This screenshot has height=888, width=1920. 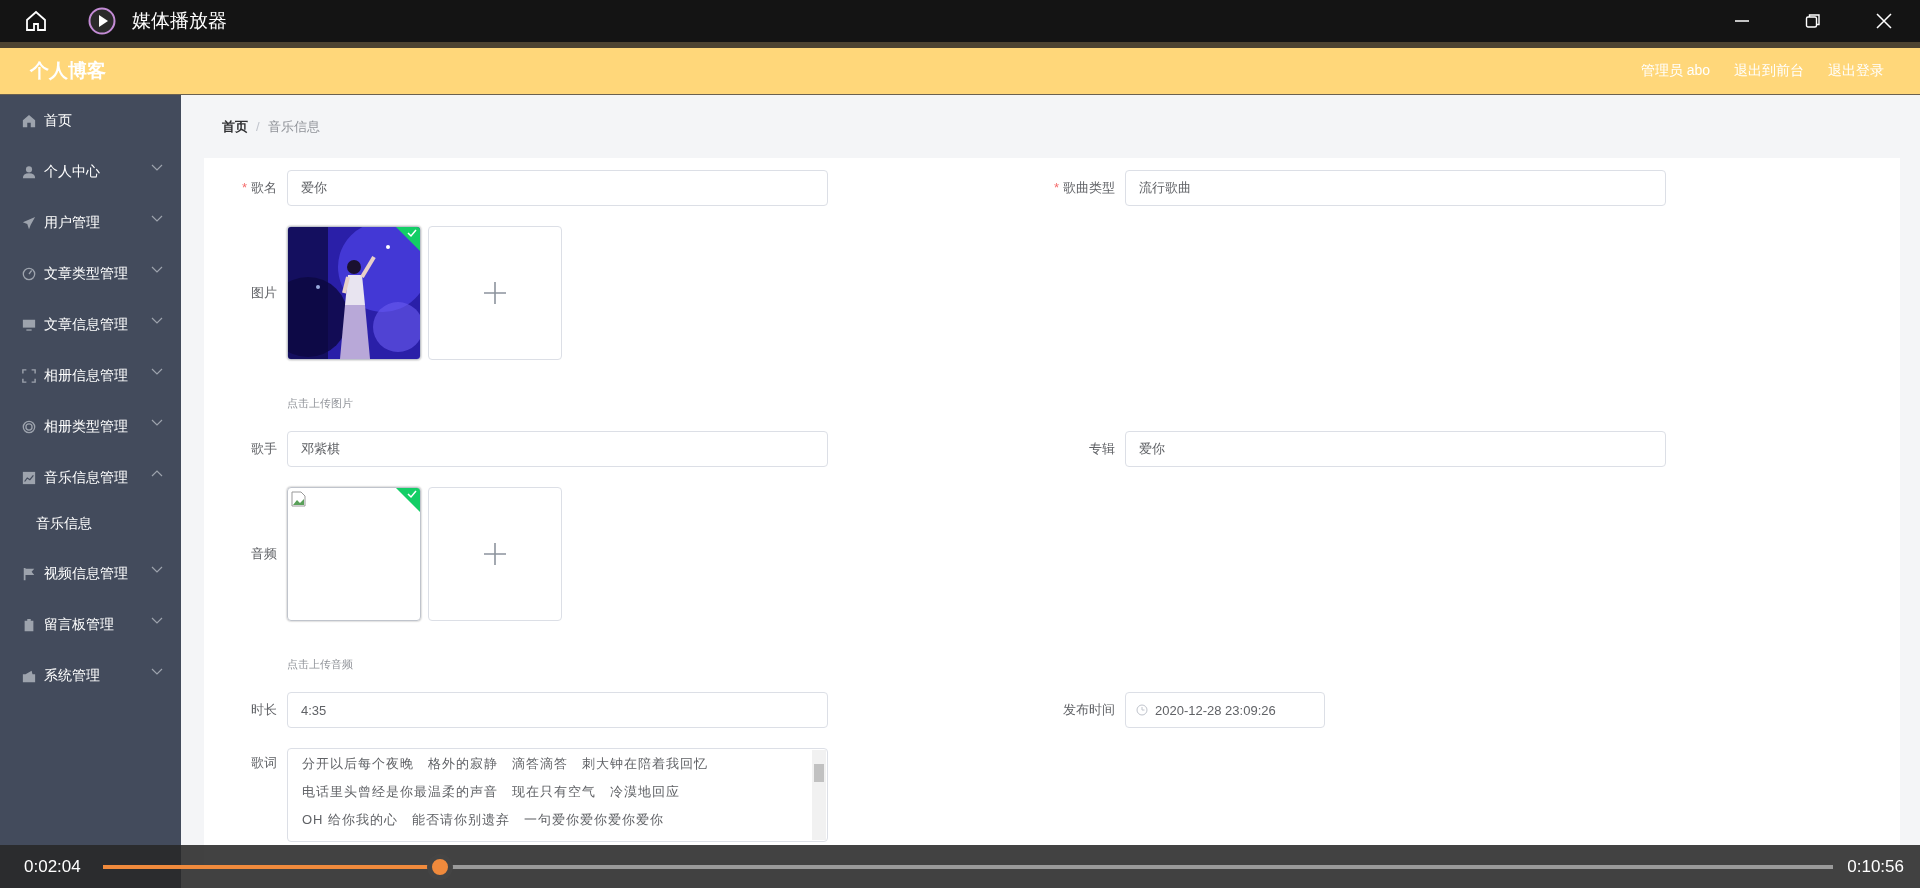 I want to click on user-icon, so click(x=29, y=171).